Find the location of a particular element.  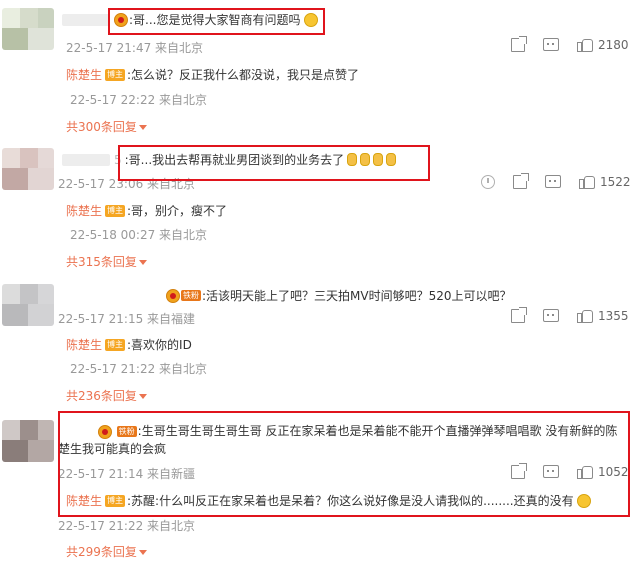

reply-meta: 22-5-18 00:27 来自北京 is located at coordinates (139, 235).